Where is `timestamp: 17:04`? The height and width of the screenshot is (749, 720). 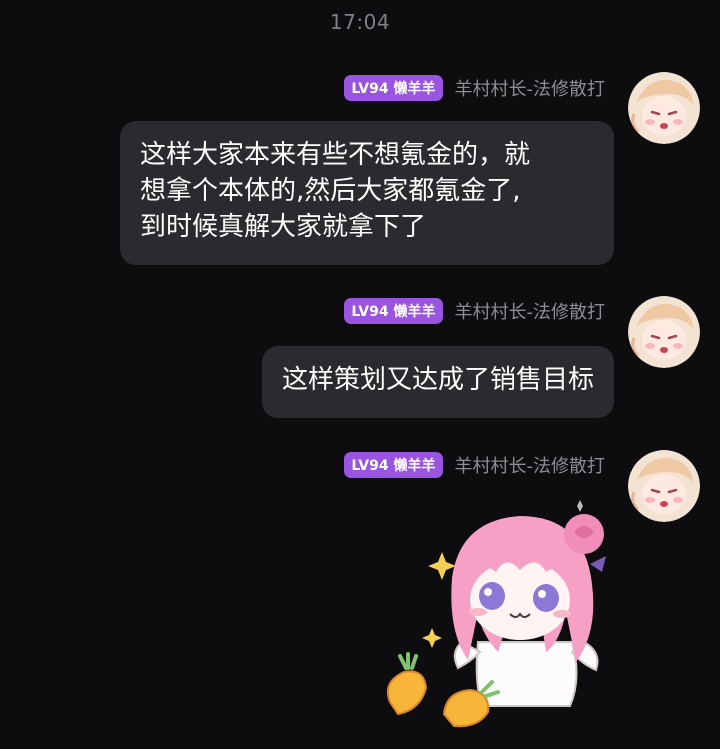
timestamp: 17:04 is located at coordinates (360, 22).